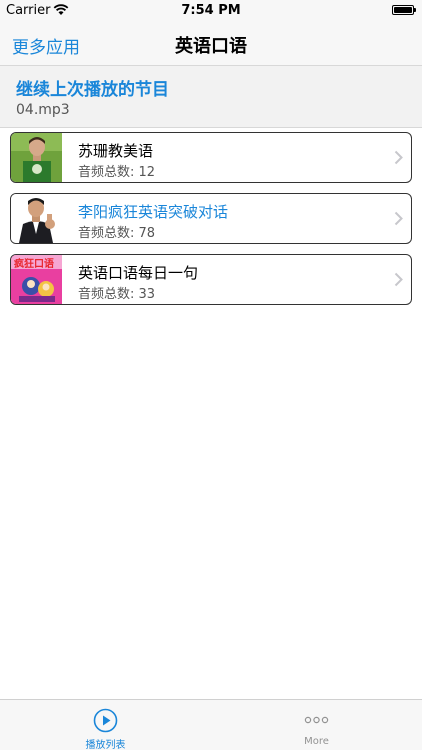 Image resolution: width=422 pixels, height=751 pixels. What do you see at coordinates (92, 90) in the screenshot?
I see `resume-title: 继续上次播放的节目` at bounding box center [92, 90].